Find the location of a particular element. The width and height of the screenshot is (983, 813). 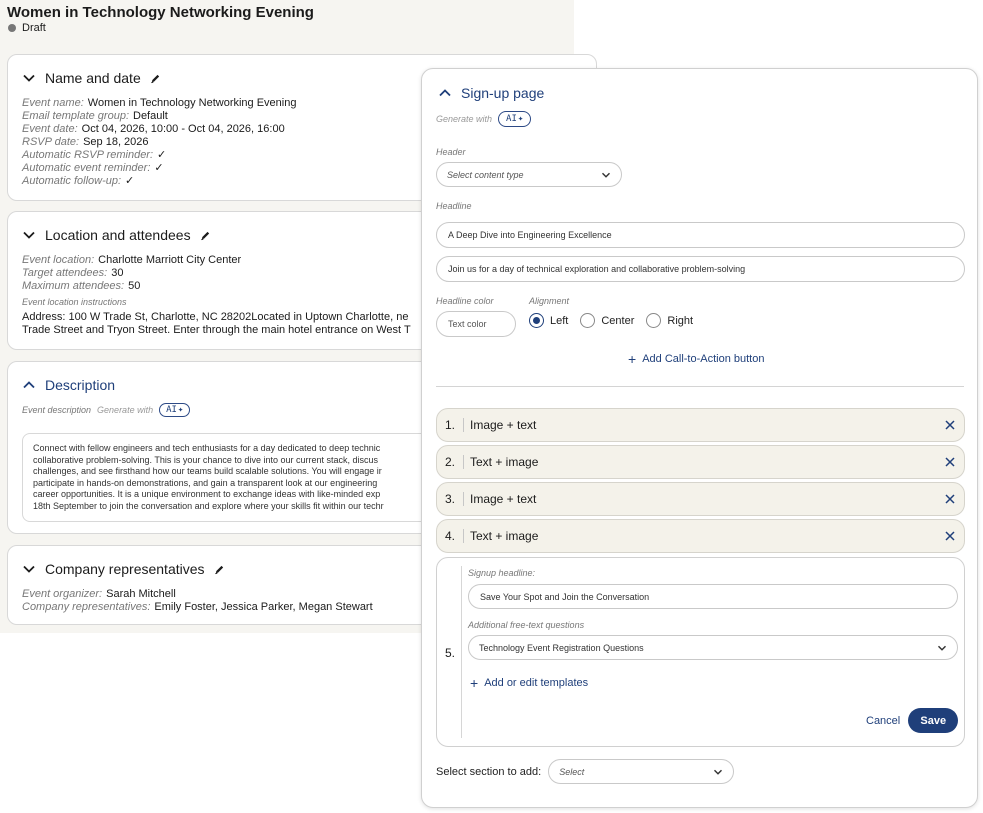

questions-template-select: Technology Event Registration Questions is located at coordinates (713, 647).